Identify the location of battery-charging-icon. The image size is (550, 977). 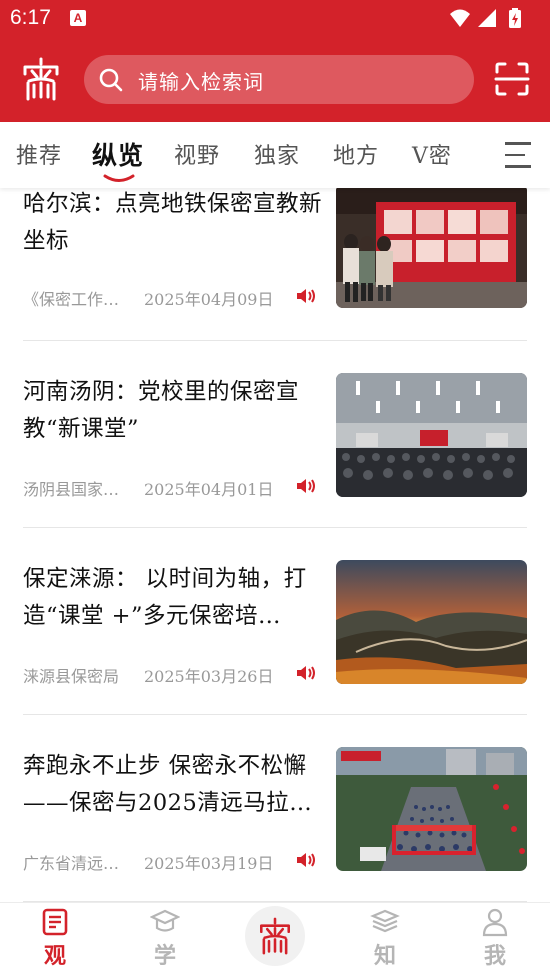
(515, 18).